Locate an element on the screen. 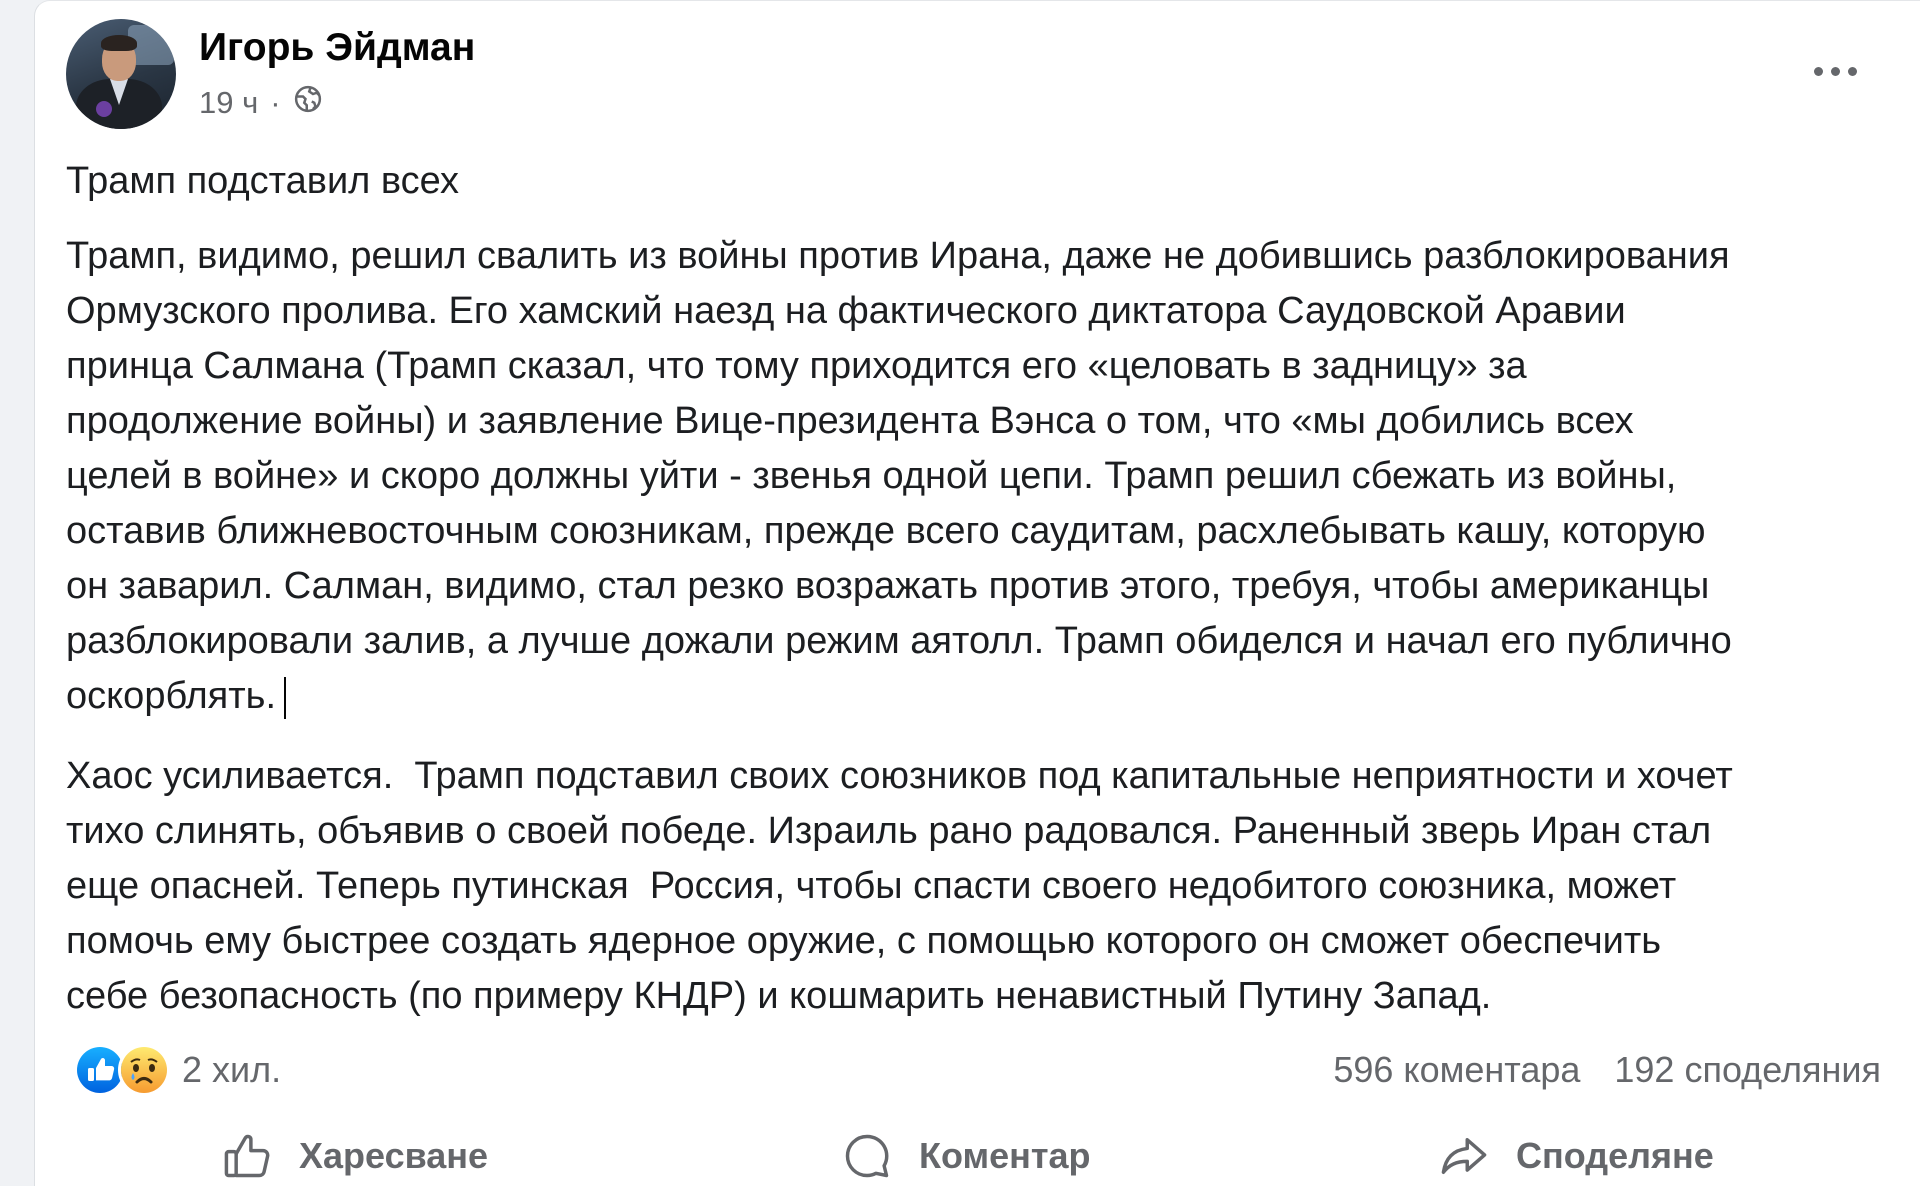 The width and height of the screenshot is (1920, 1186). post-paragraph-1: Трамп подставил всех is located at coordinates (262, 181).